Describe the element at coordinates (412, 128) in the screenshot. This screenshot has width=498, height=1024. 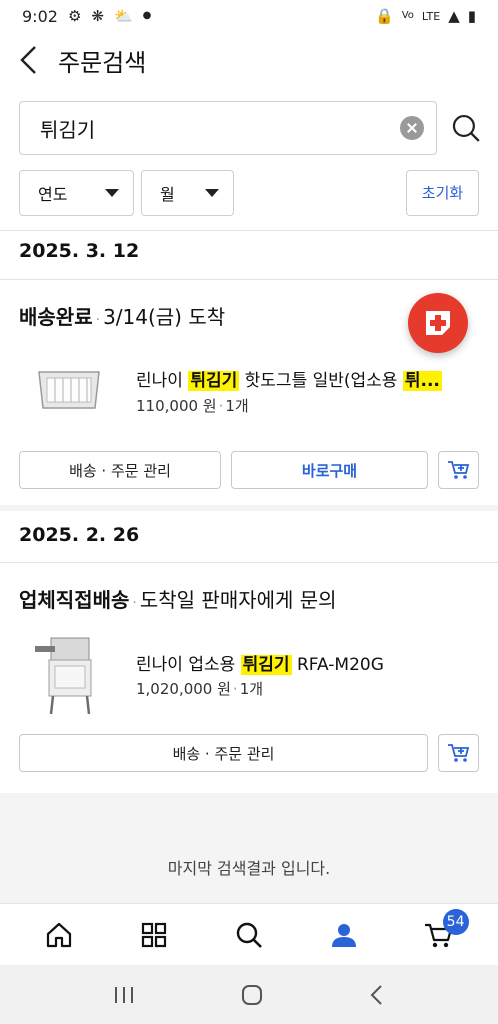
I see `clear-icon` at that location.